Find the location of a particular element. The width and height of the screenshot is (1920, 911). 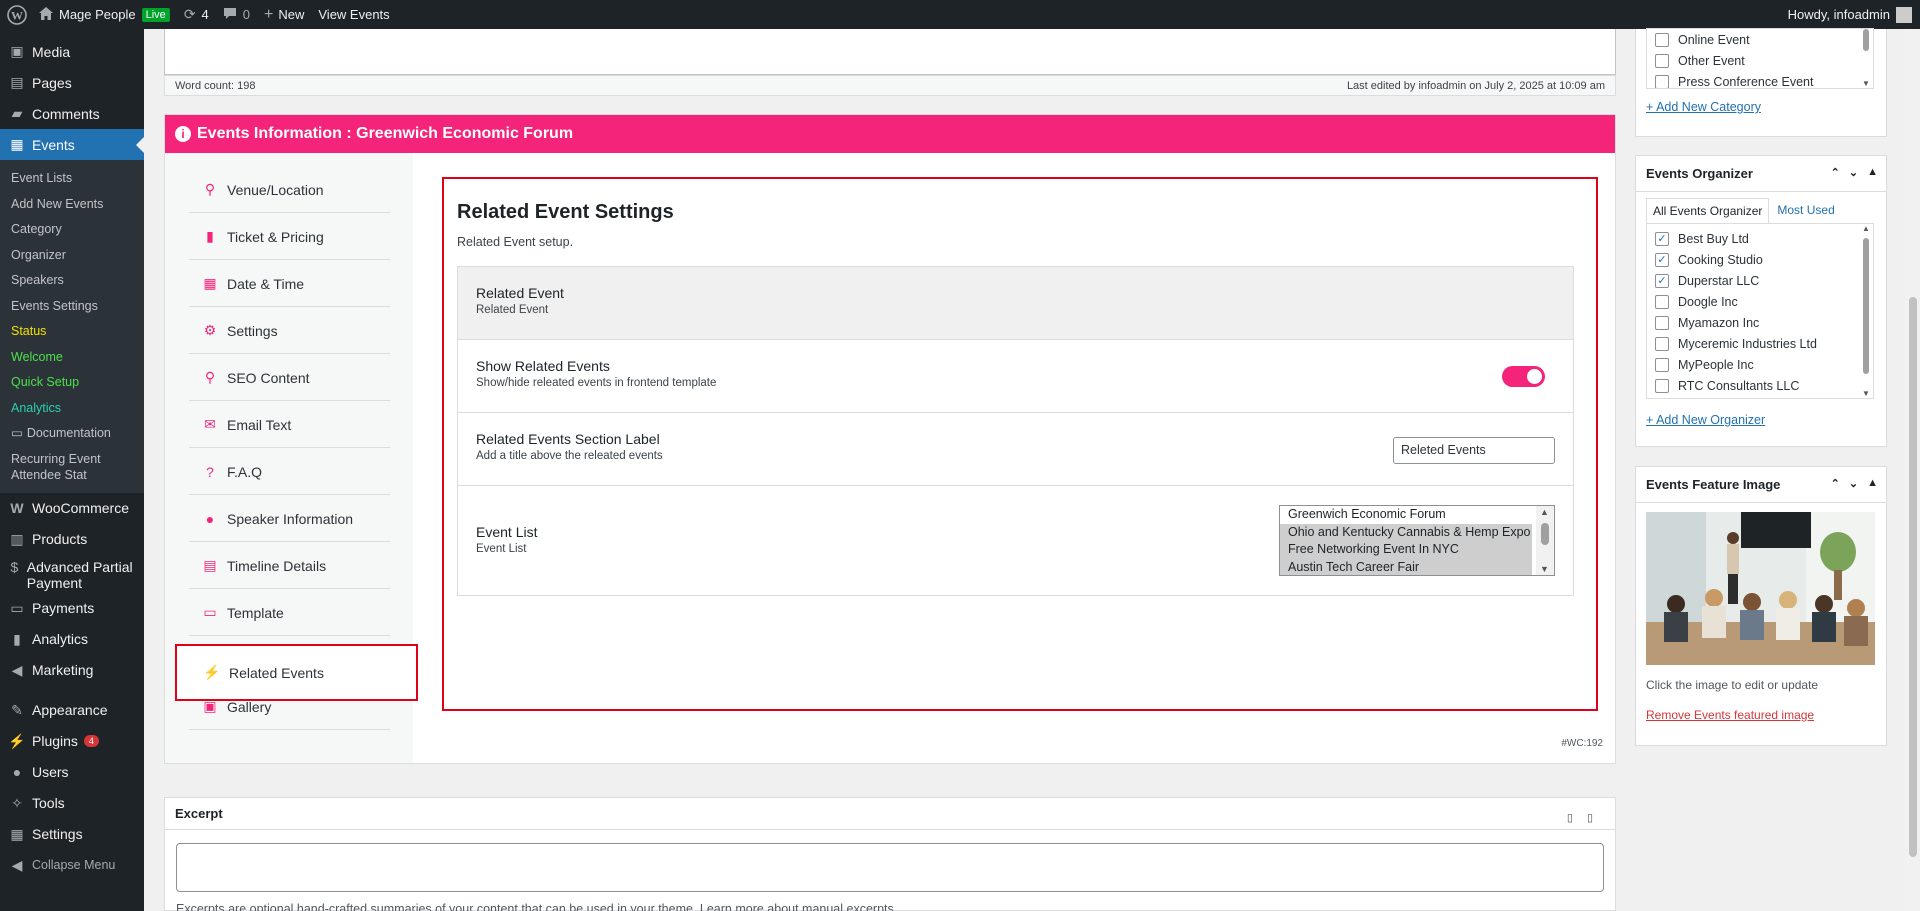

submenu-status: Status is located at coordinates (72, 332).